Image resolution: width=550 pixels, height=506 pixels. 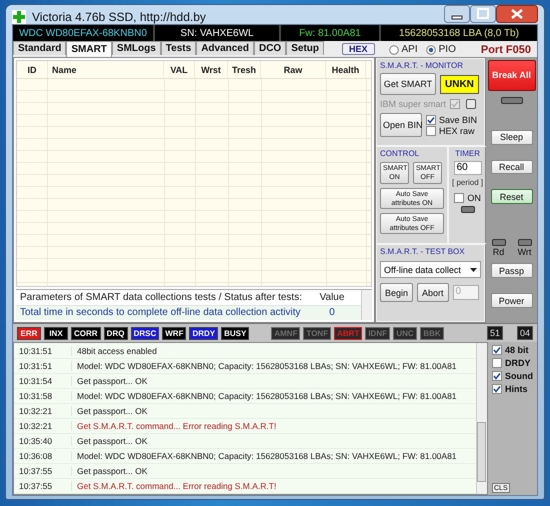 I want to click on led-label: Wrt, so click(x=525, y=252).